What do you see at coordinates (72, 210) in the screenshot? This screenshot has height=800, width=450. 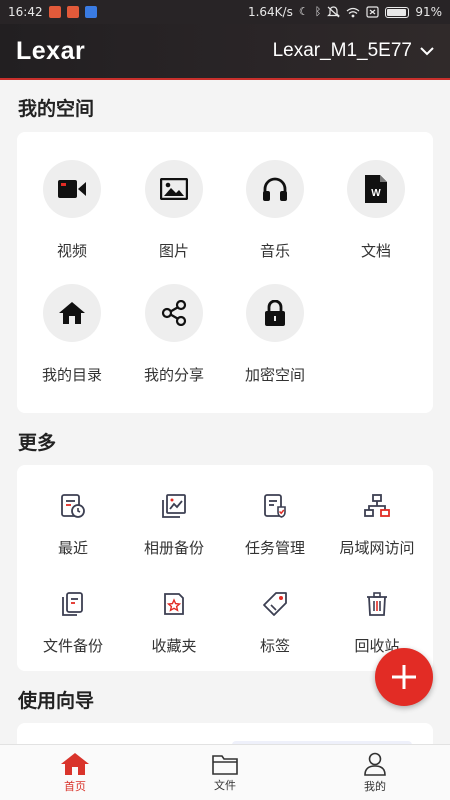 I see `my-space-item-video: 视频` at bounding box center [72, 210].